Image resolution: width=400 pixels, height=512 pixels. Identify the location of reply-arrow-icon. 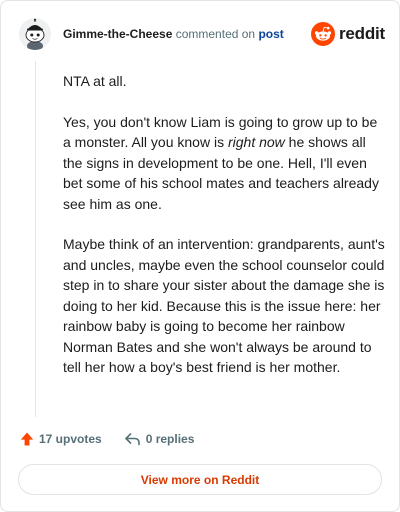
(132, 439).